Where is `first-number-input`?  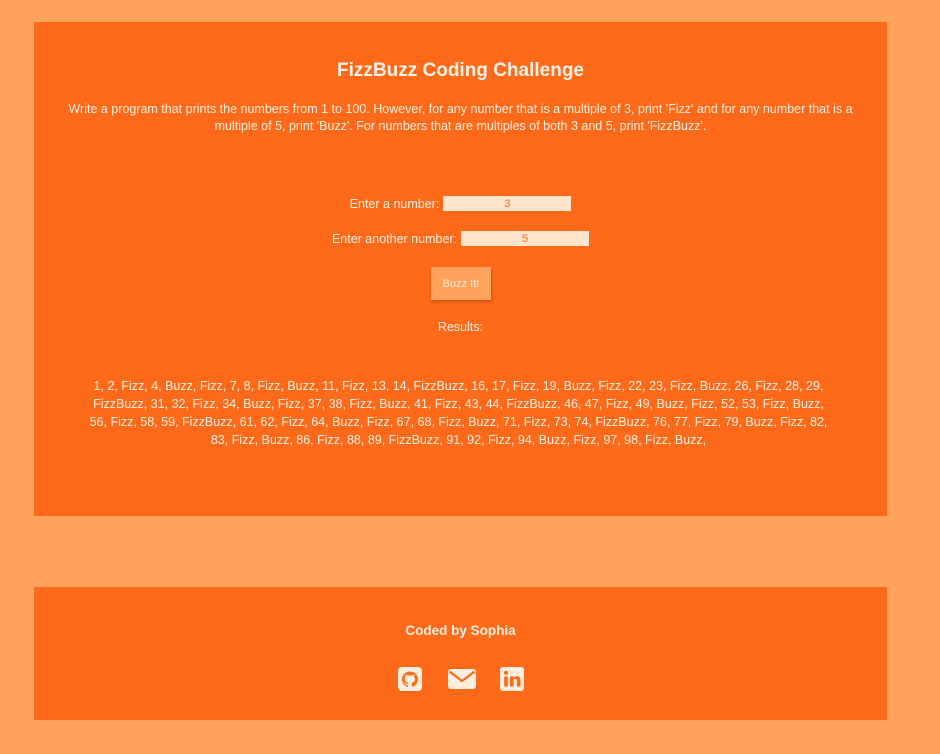 first-number-input is located at coordinates (507, 203).